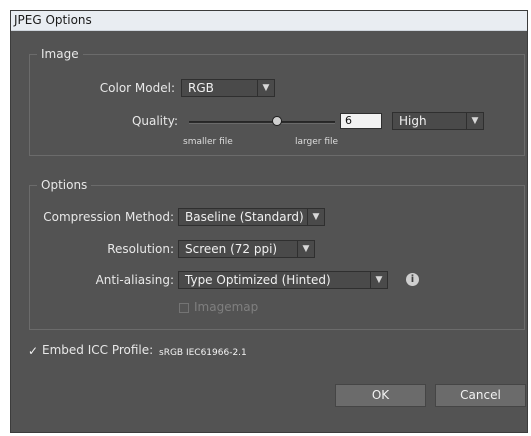 Image resolution: width=531 pixels, height=436 pixels. Describe the element at coordinates (413, 121) in the screenshot. I see `quality-preset-value: High` at that location.